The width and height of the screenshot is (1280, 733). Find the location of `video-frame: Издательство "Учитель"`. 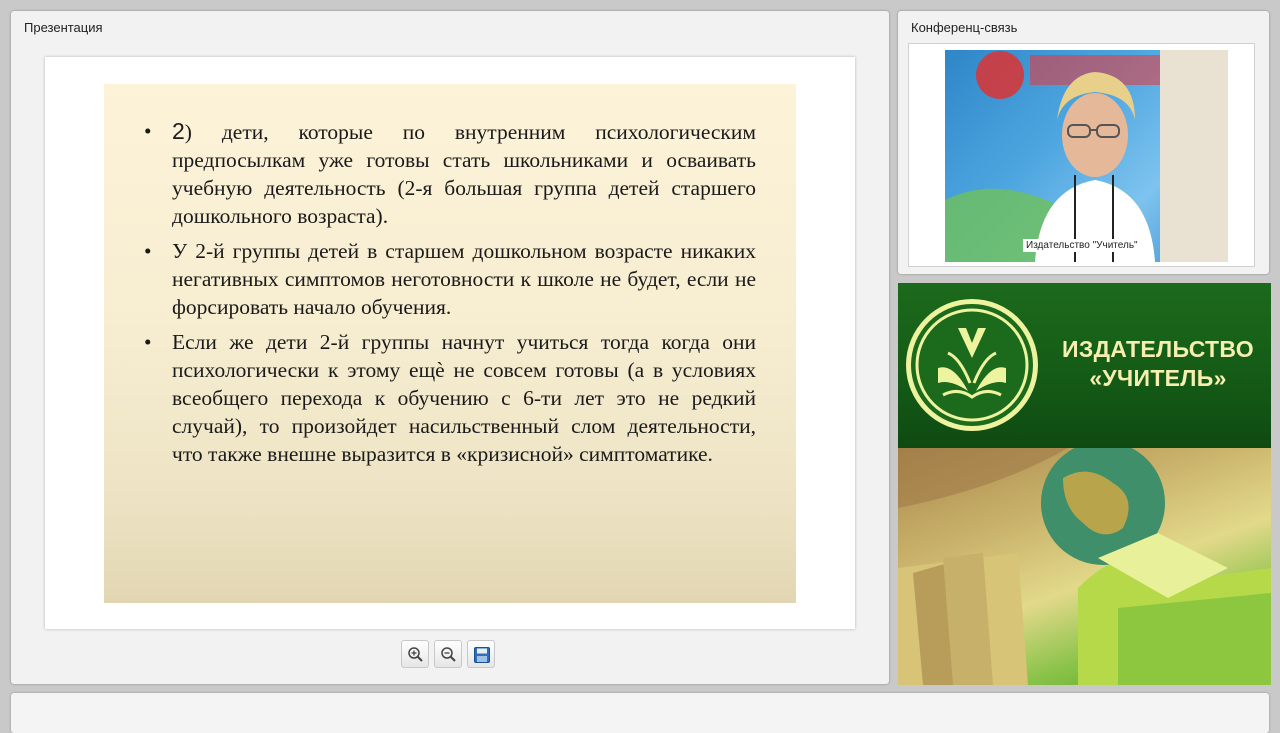

video-frame: Издательство "Учитель" is located at coordinates (1081, 155).